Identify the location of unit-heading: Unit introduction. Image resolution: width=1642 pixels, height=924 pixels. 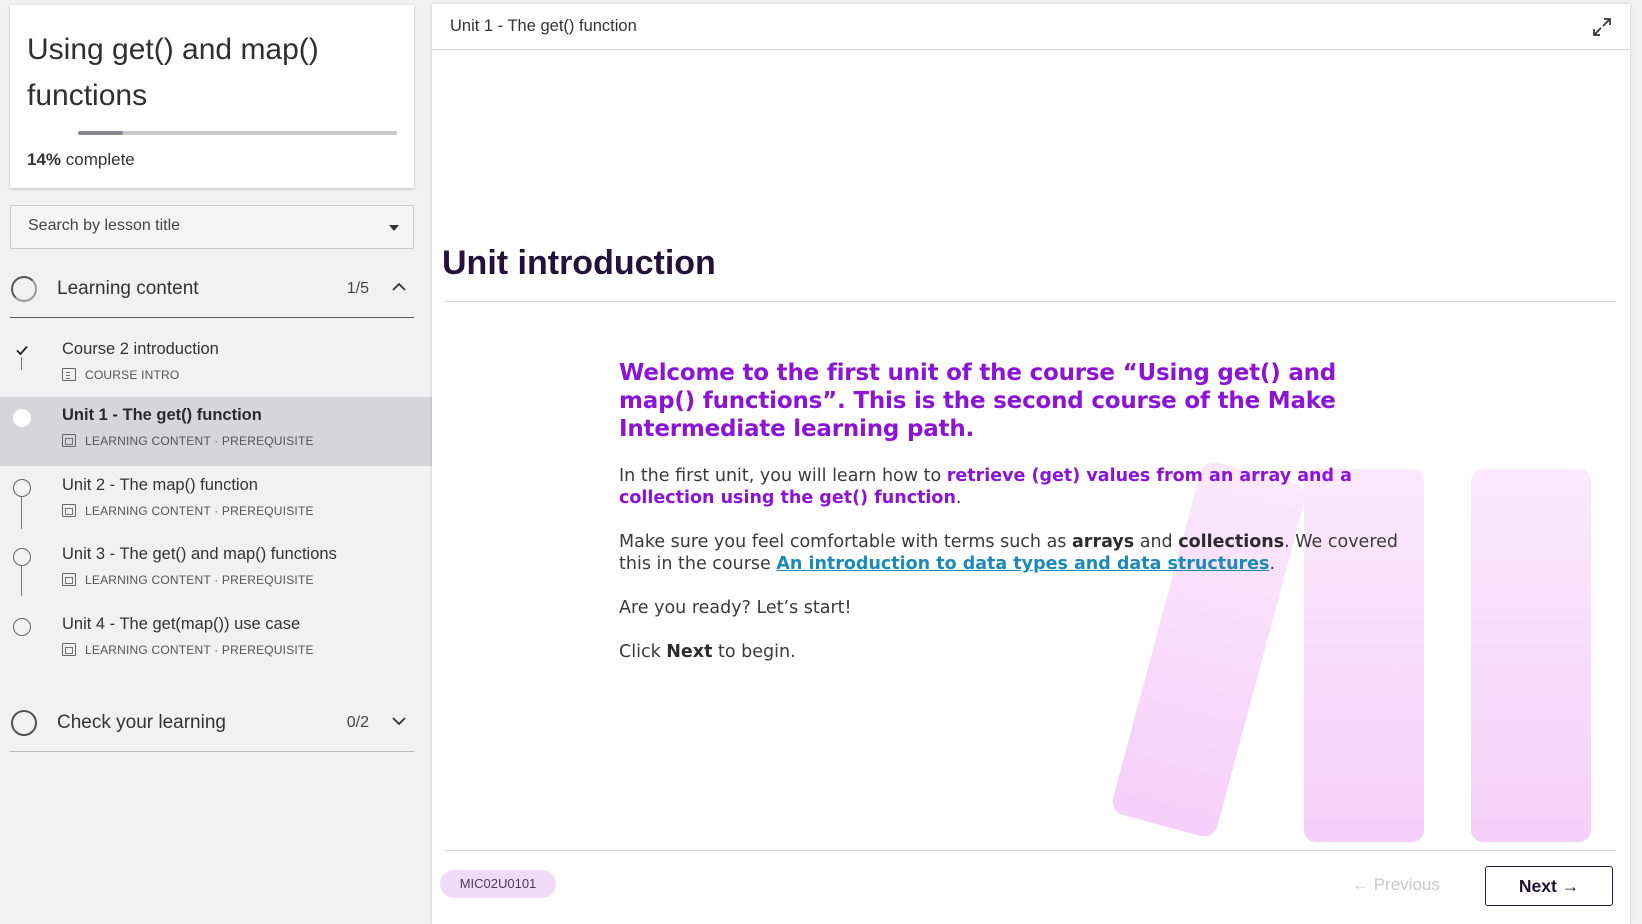
(579, 263).